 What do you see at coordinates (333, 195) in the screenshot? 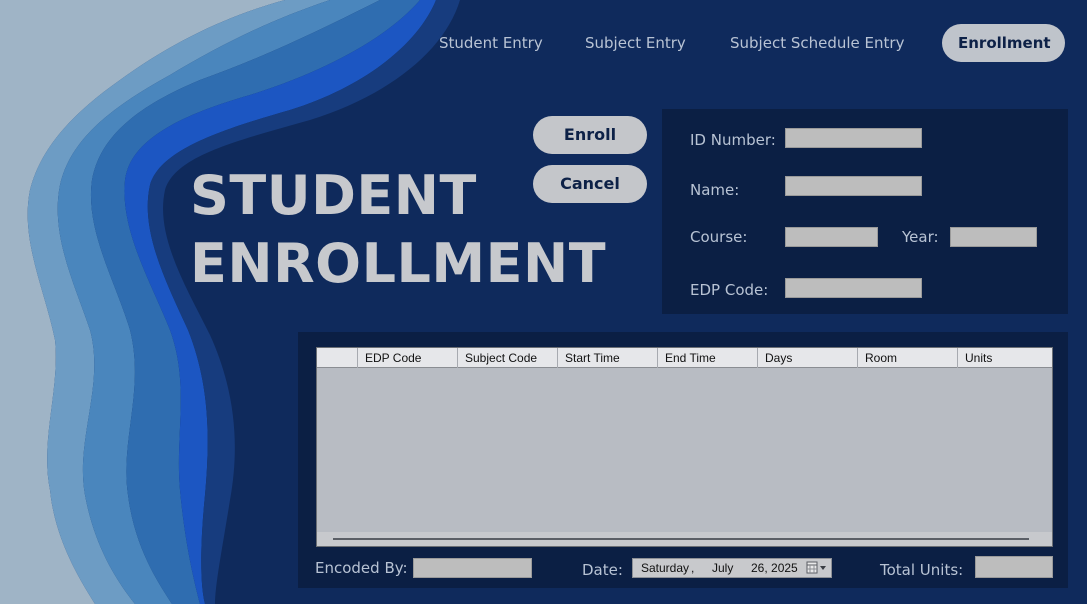
I see `page-title-line1: STUDENT` at bounding box center [333, 195].